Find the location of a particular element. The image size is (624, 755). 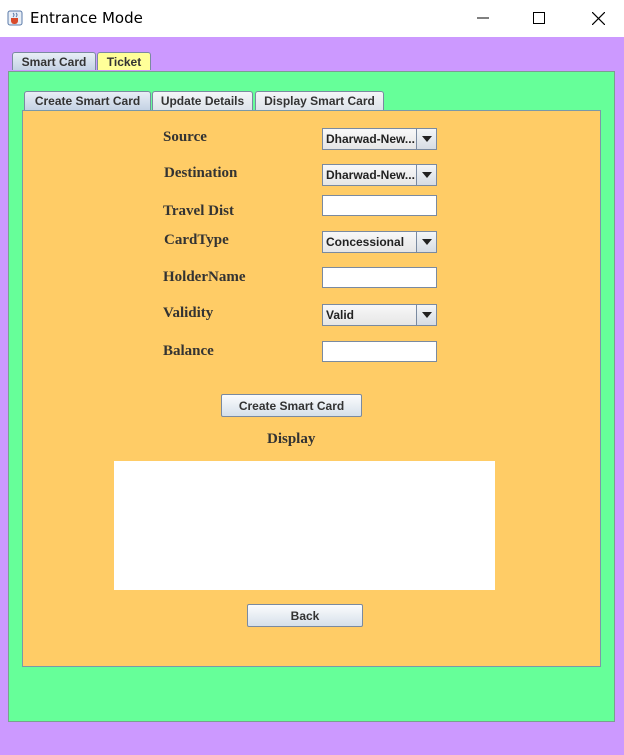

create-smart-card-button: Create Smart Card is located at coordinates (291, 405).